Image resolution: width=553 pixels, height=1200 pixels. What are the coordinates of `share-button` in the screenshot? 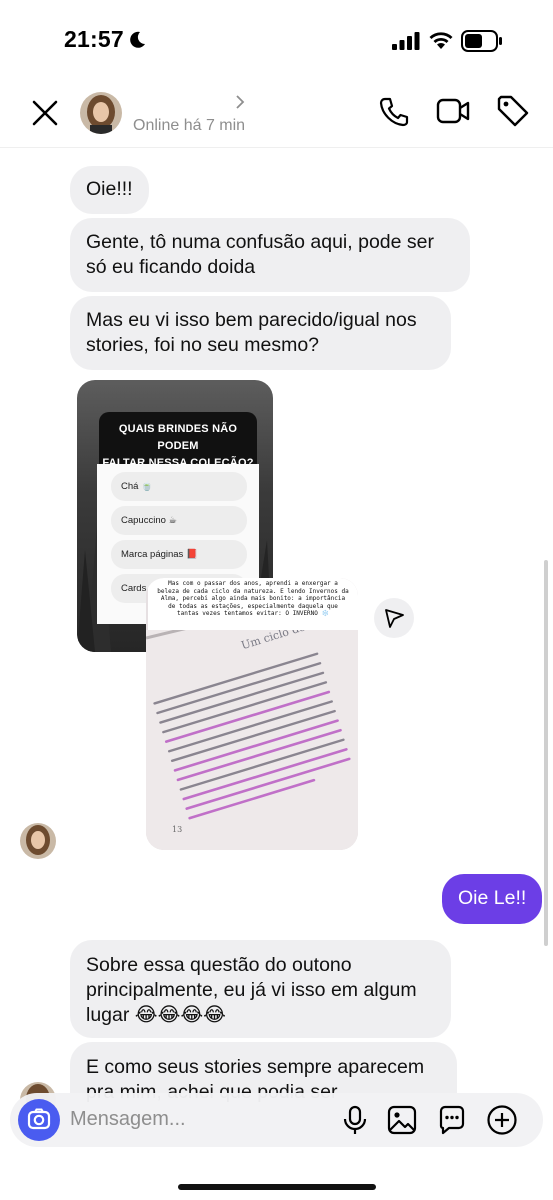 It's located at (394, 618).